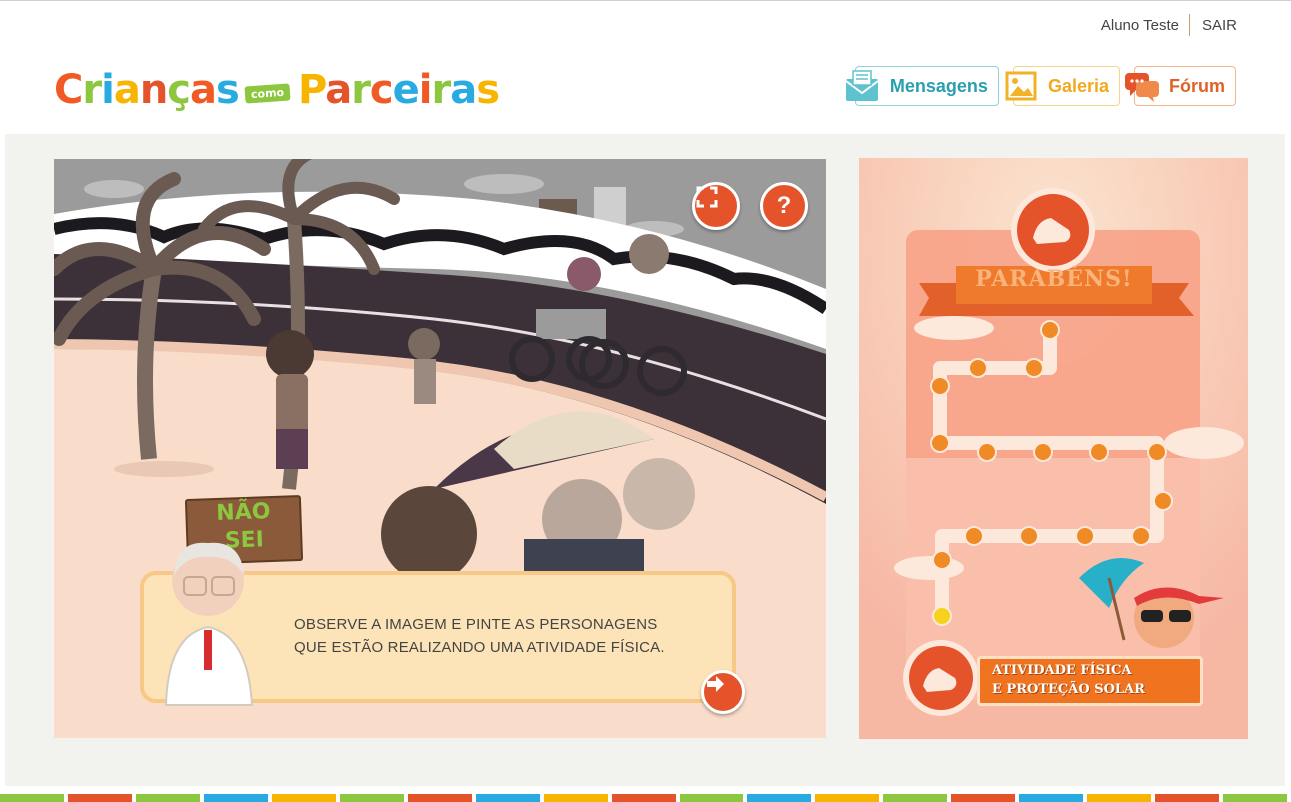 This screenshot has height=802, width=1291. I want to click on gallery-label: Galeria, so click(1078, 85).